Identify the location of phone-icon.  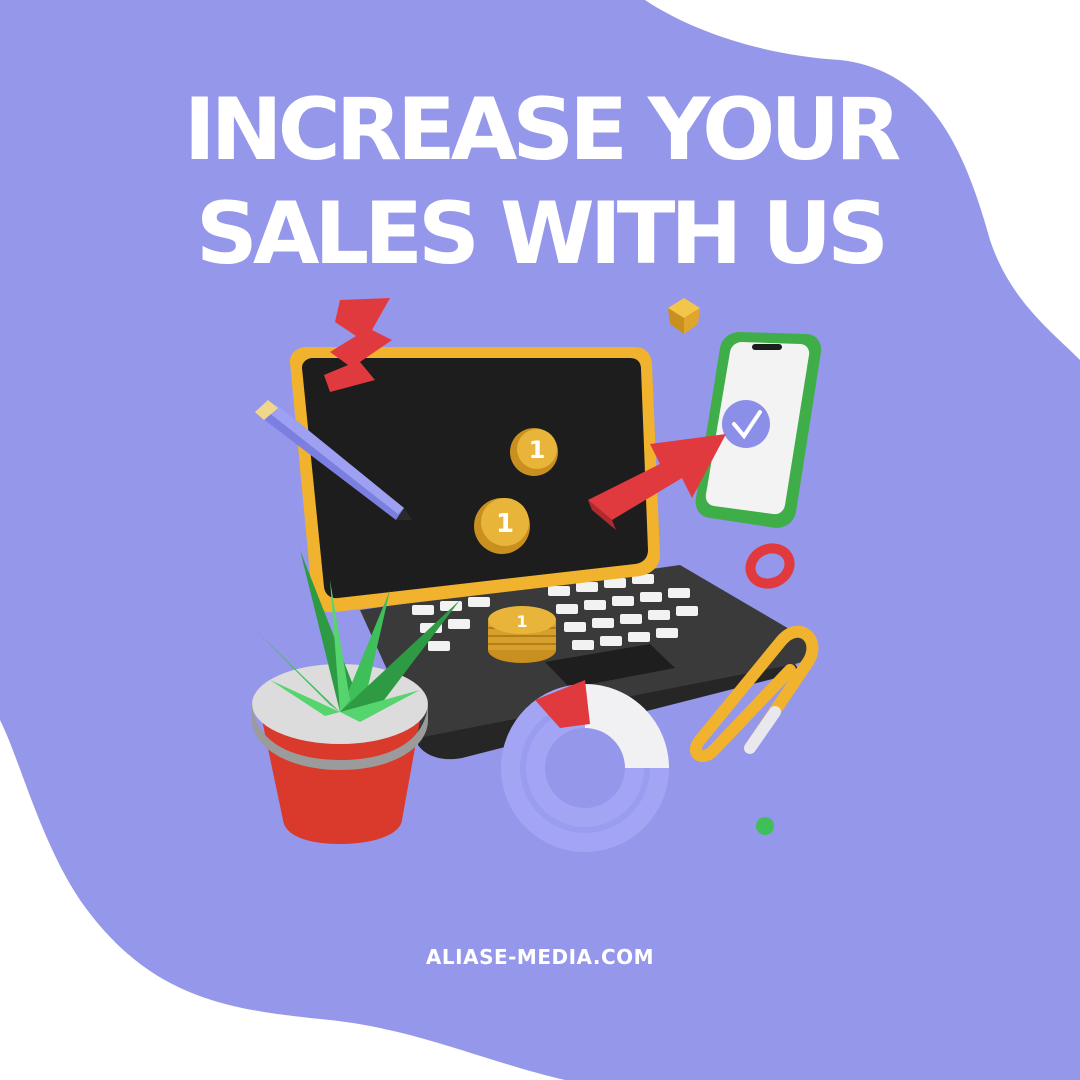
(758, 430).